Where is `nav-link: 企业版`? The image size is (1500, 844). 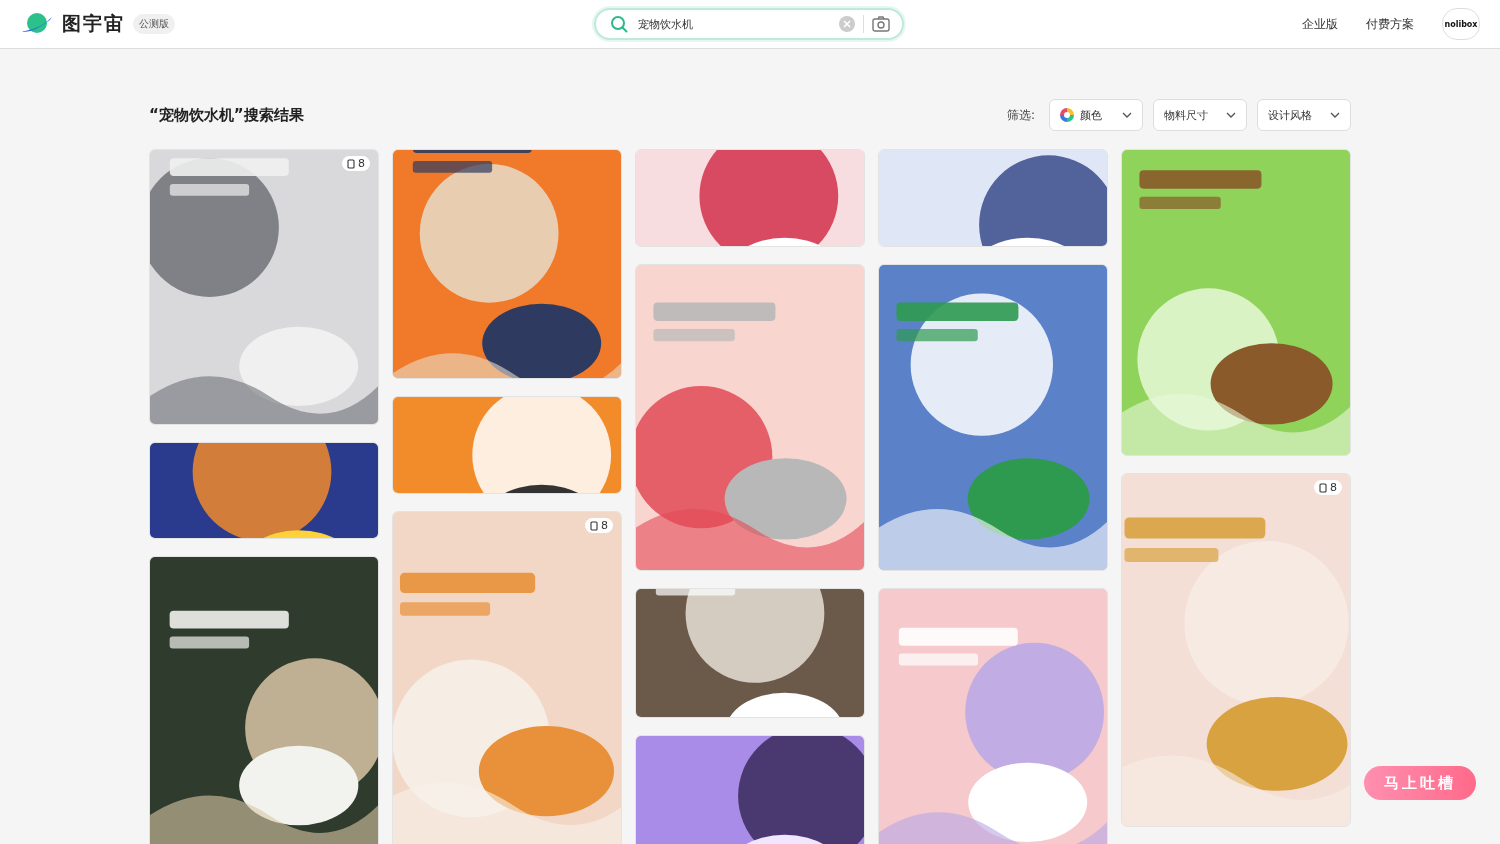 nav-link: 企业版 is located at coordinates (1320, 24).